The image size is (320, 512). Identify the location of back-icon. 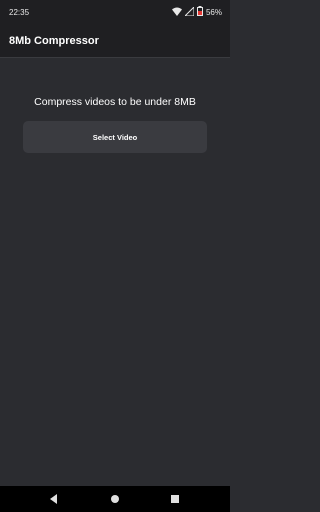
(54, 499).